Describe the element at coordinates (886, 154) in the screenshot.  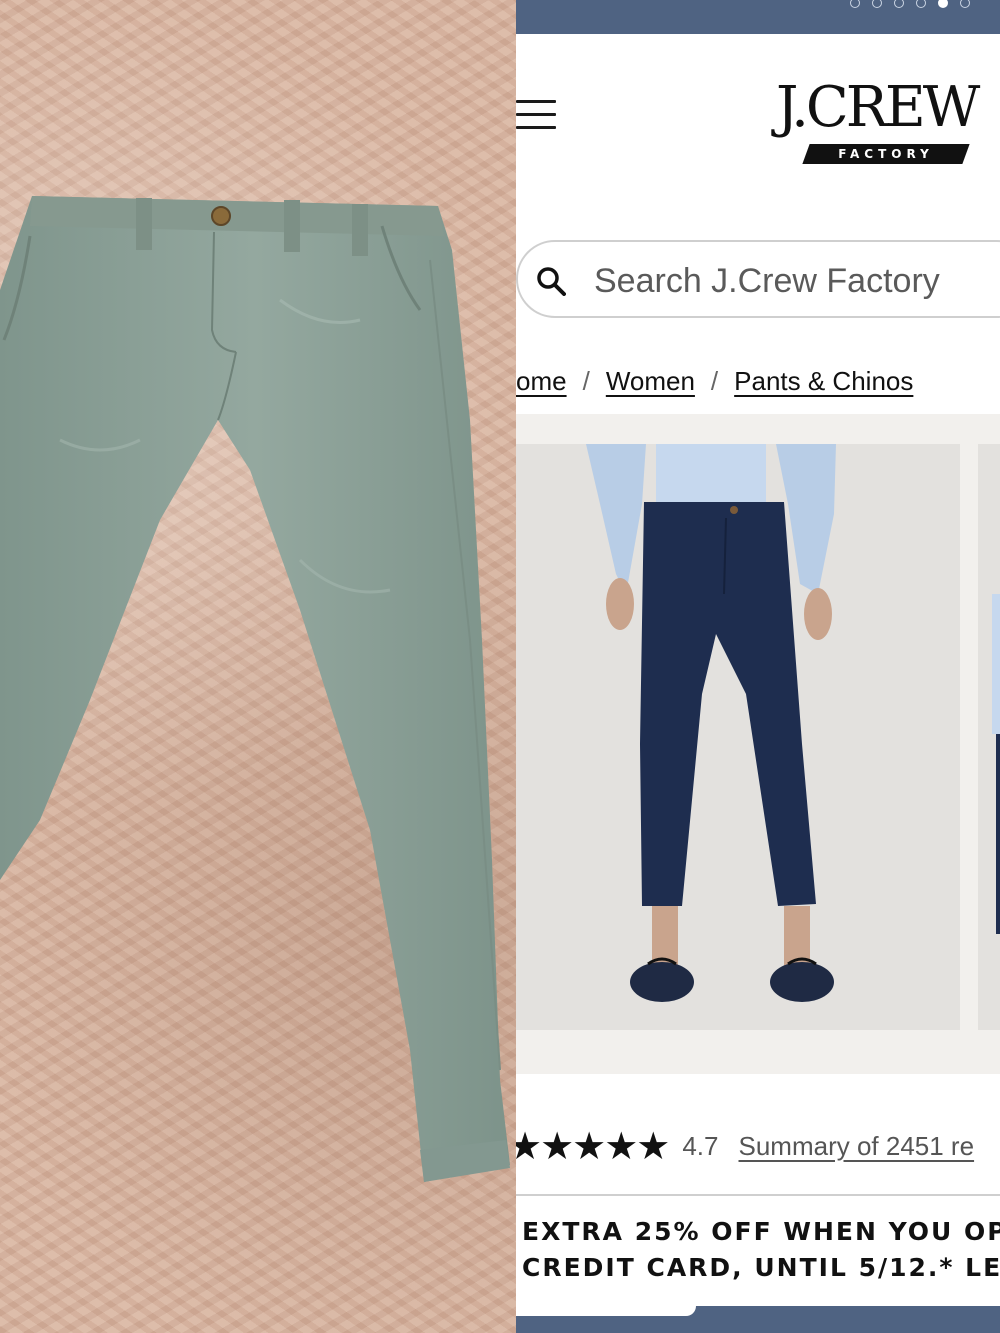
I see `logo-subtext: FACTORY` at that location.